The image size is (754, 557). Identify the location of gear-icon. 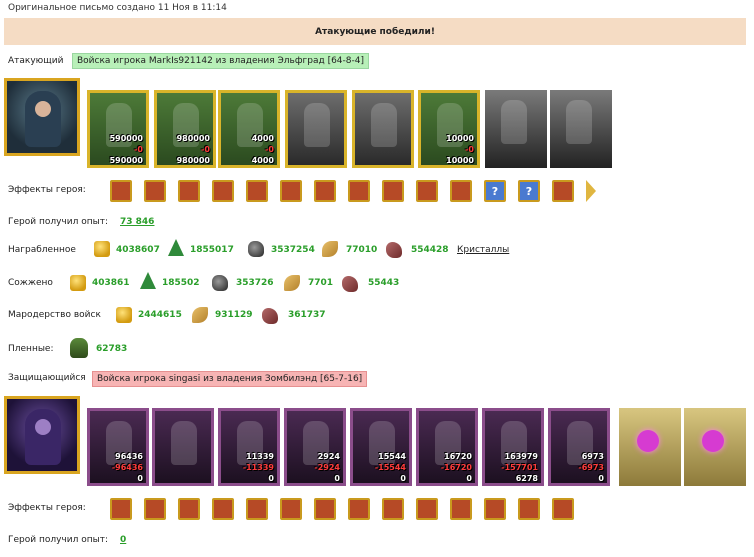
(529, 509).